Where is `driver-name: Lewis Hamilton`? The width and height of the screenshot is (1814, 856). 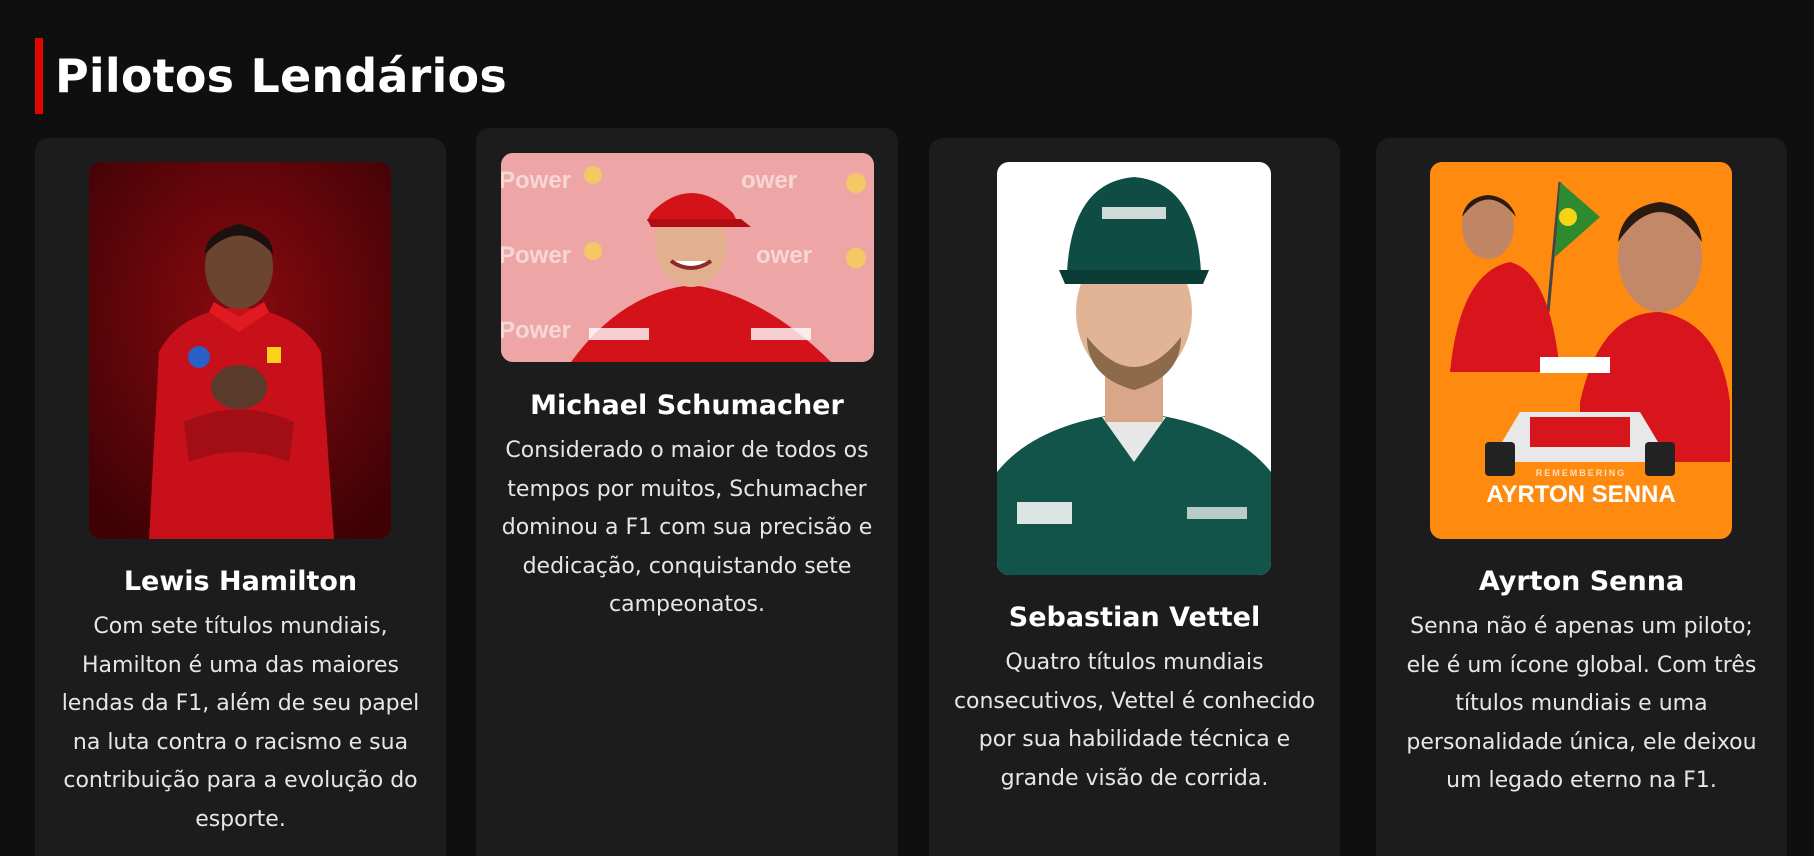 driver-name: Lewis Hamilton is located at coordinates (240, 581).